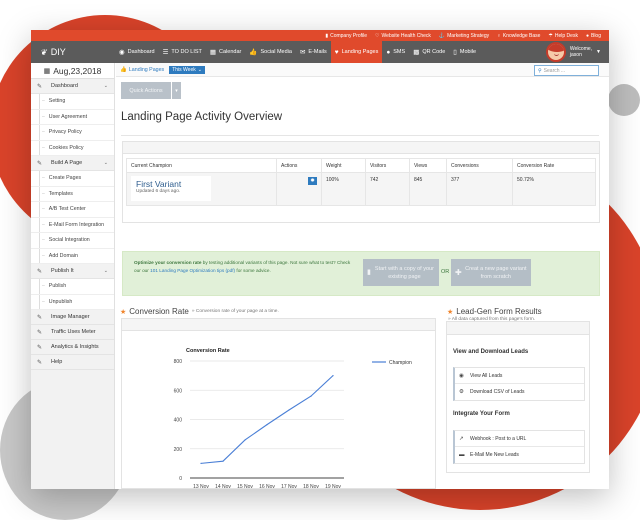  Describe the element at coordinates (299, 189) in the screenshot. I see `actions-cell: ✹` at that location.